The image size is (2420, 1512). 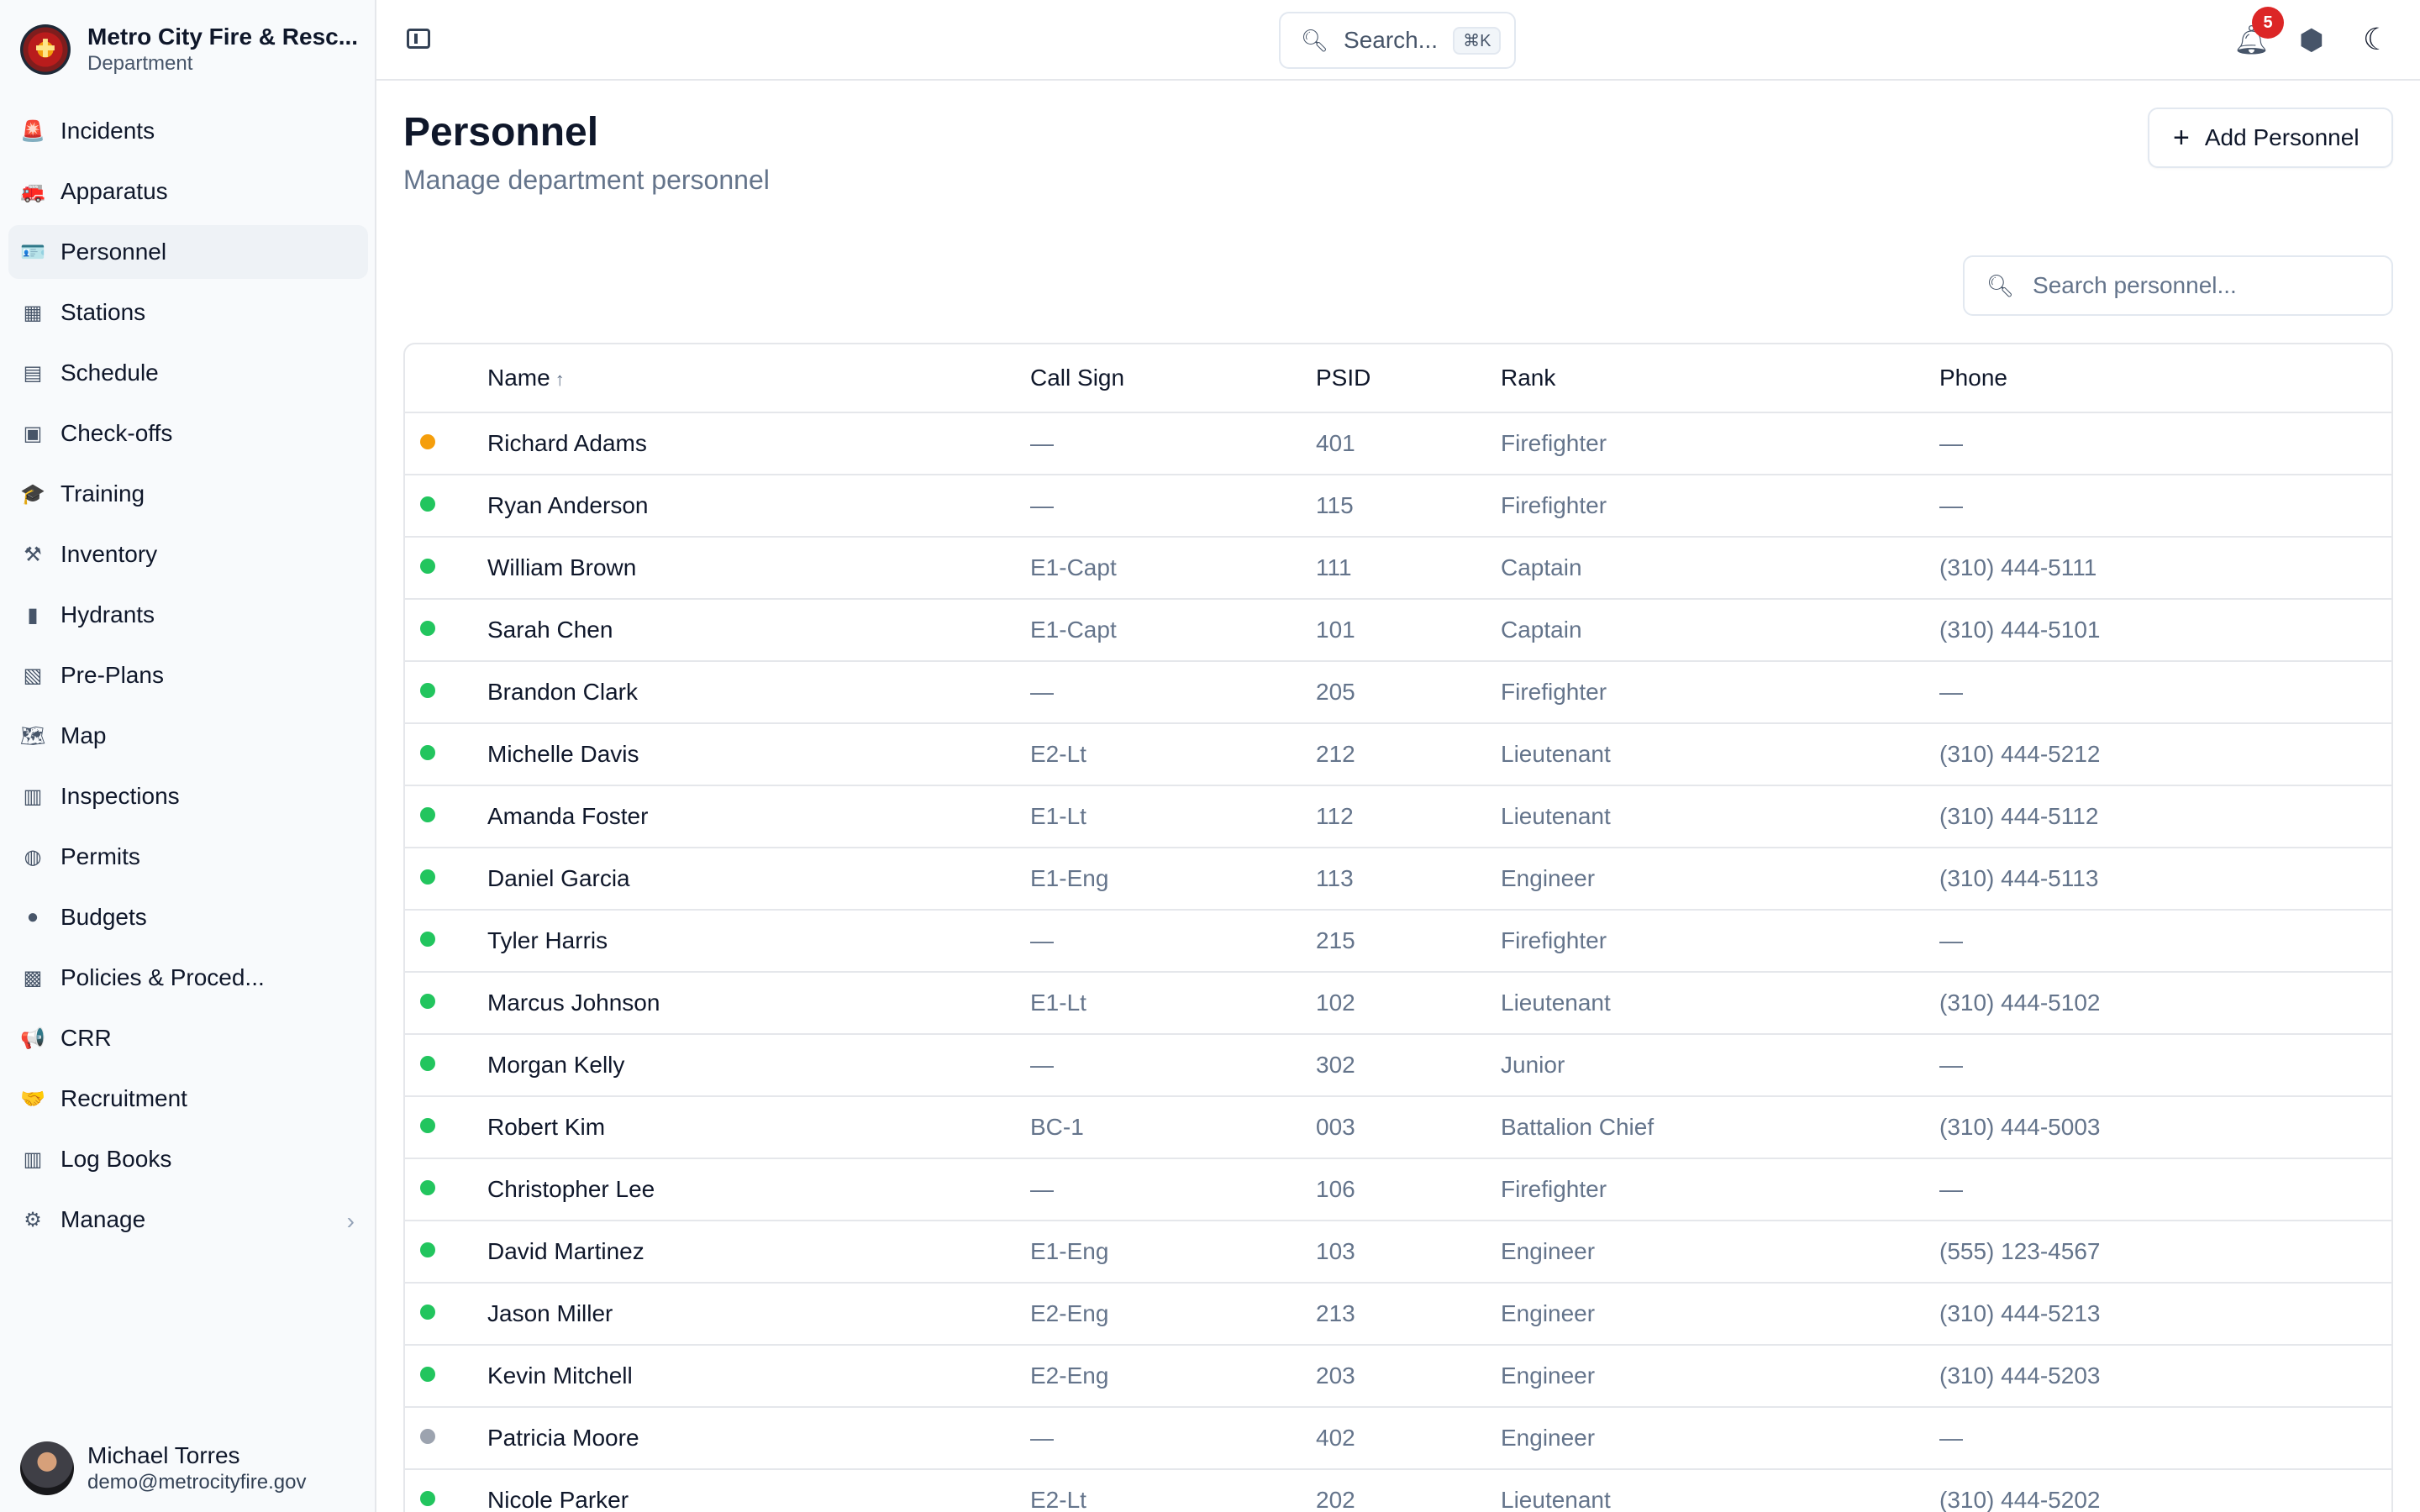 What do you see at coordinates (33, 1159) in the screenshot?
I see `books-icon: ▥` at bounding box center [33, 1159].